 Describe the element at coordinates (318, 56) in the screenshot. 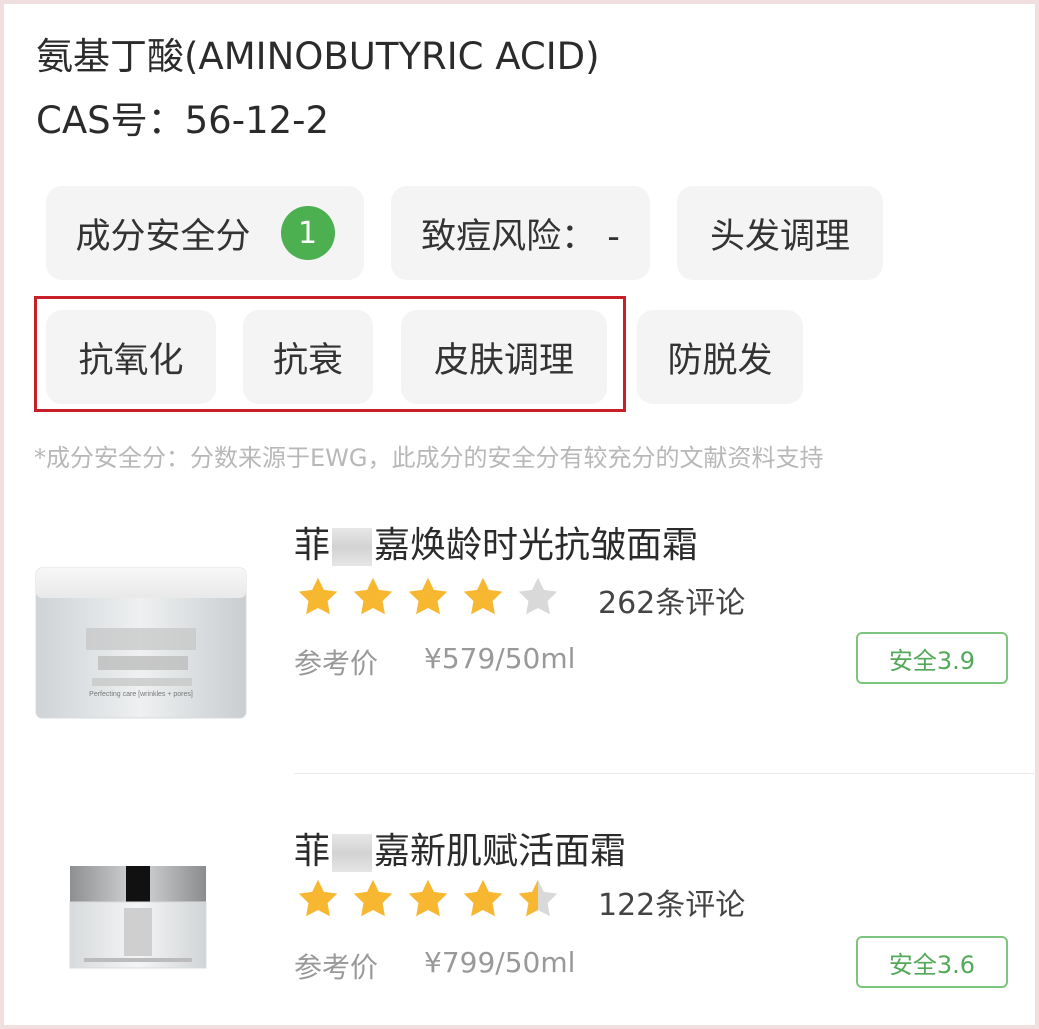

I see `ingredient-title: 氨基丁酸(AMINOBUTYRIC ACID)` at that location.